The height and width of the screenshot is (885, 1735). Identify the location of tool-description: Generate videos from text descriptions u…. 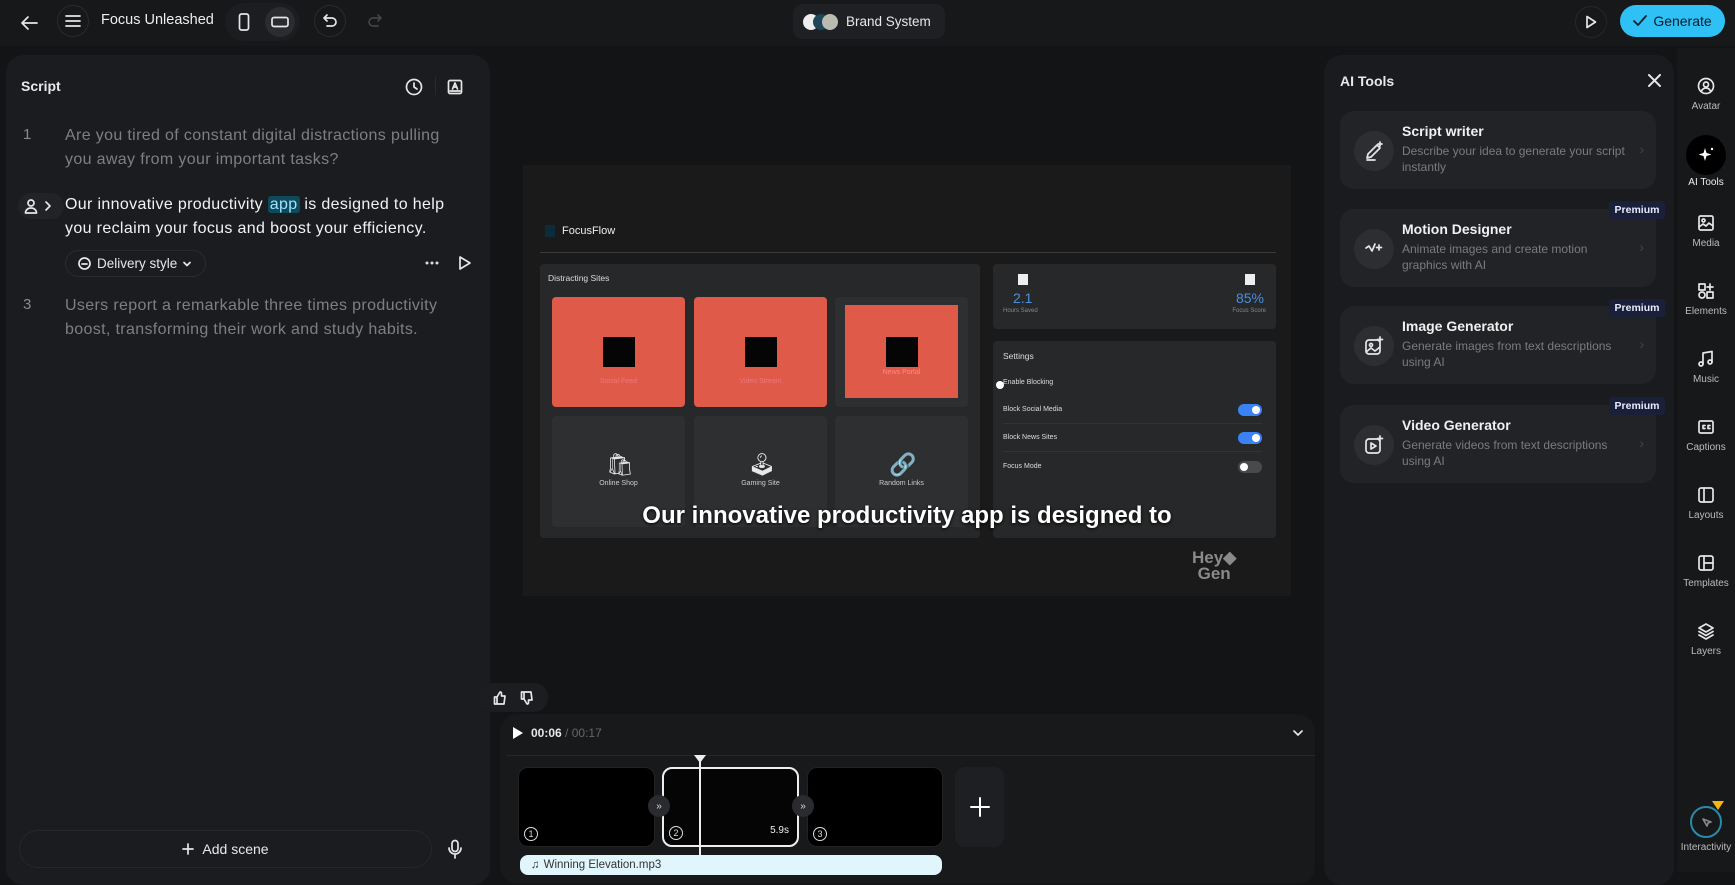
(1505, 453).